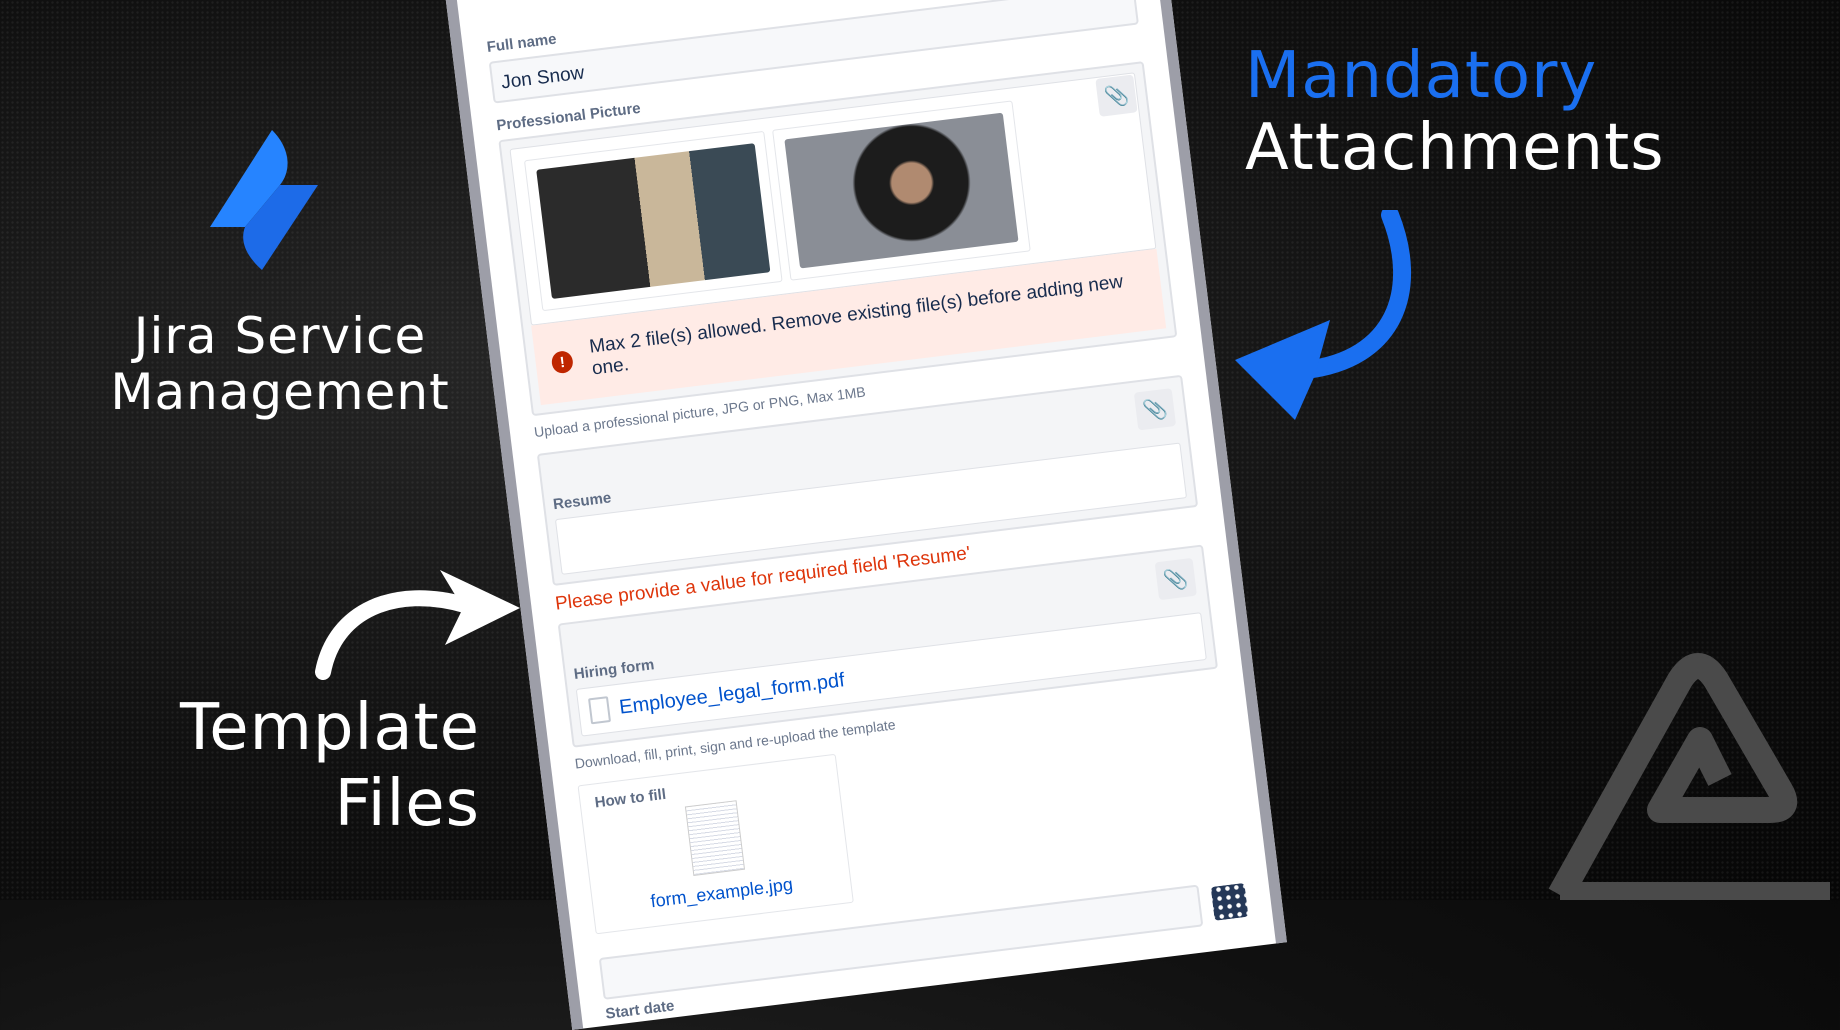 This screenshot has width=1840, height=1030. What do you see at coordinates (1689, 776) in the screenshot?
I see `brand-logo-icon` at bounding box center [1689, 776].